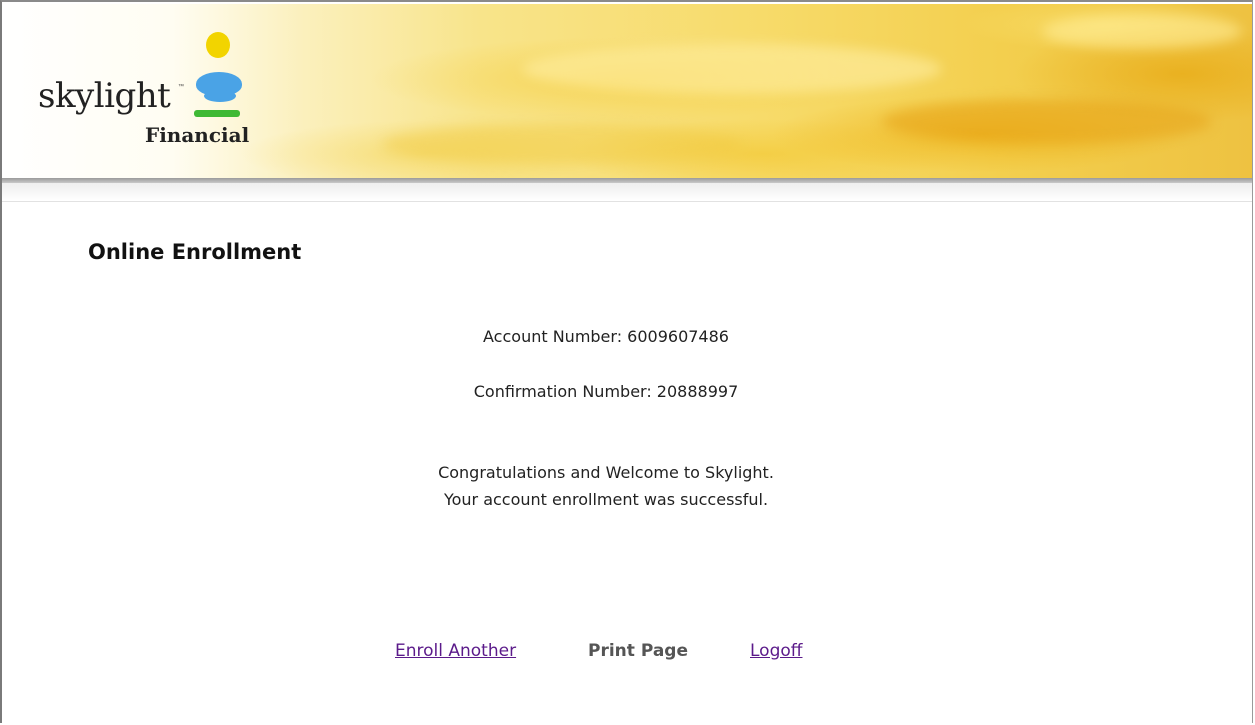  Describe the element at coordinates (606, 336) in the screenshot. I see `account-number: Account Number: 6009607486` at that location.